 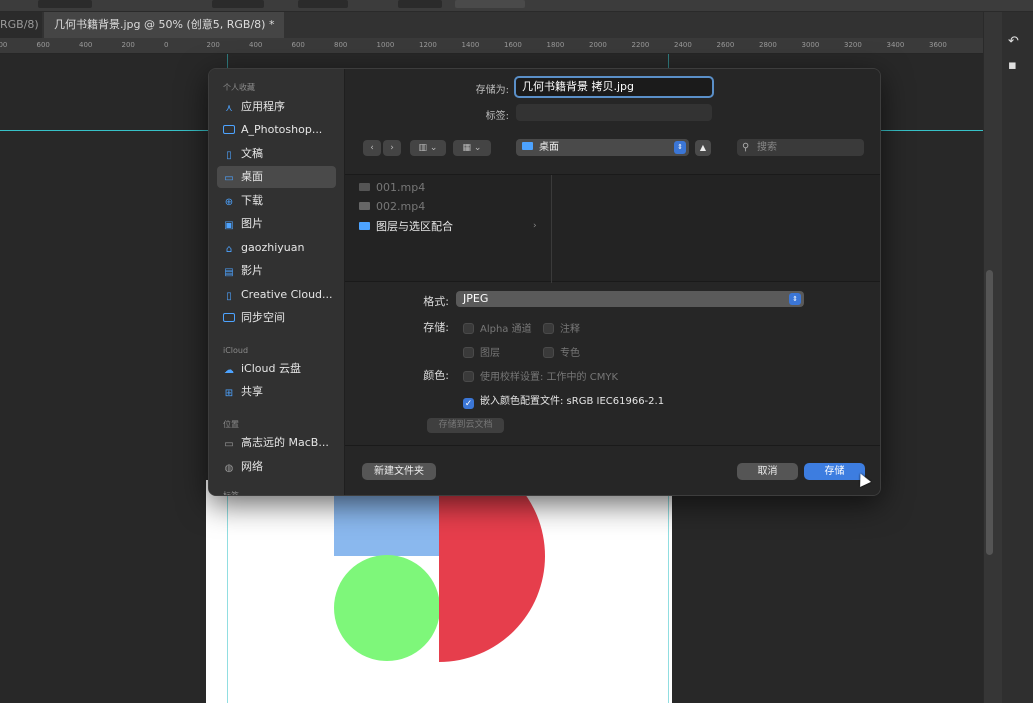 What do you see at coordinates (989, 412) in the screenshot?
I see `vertical-scrollbar` at bounding box center [989, 412].